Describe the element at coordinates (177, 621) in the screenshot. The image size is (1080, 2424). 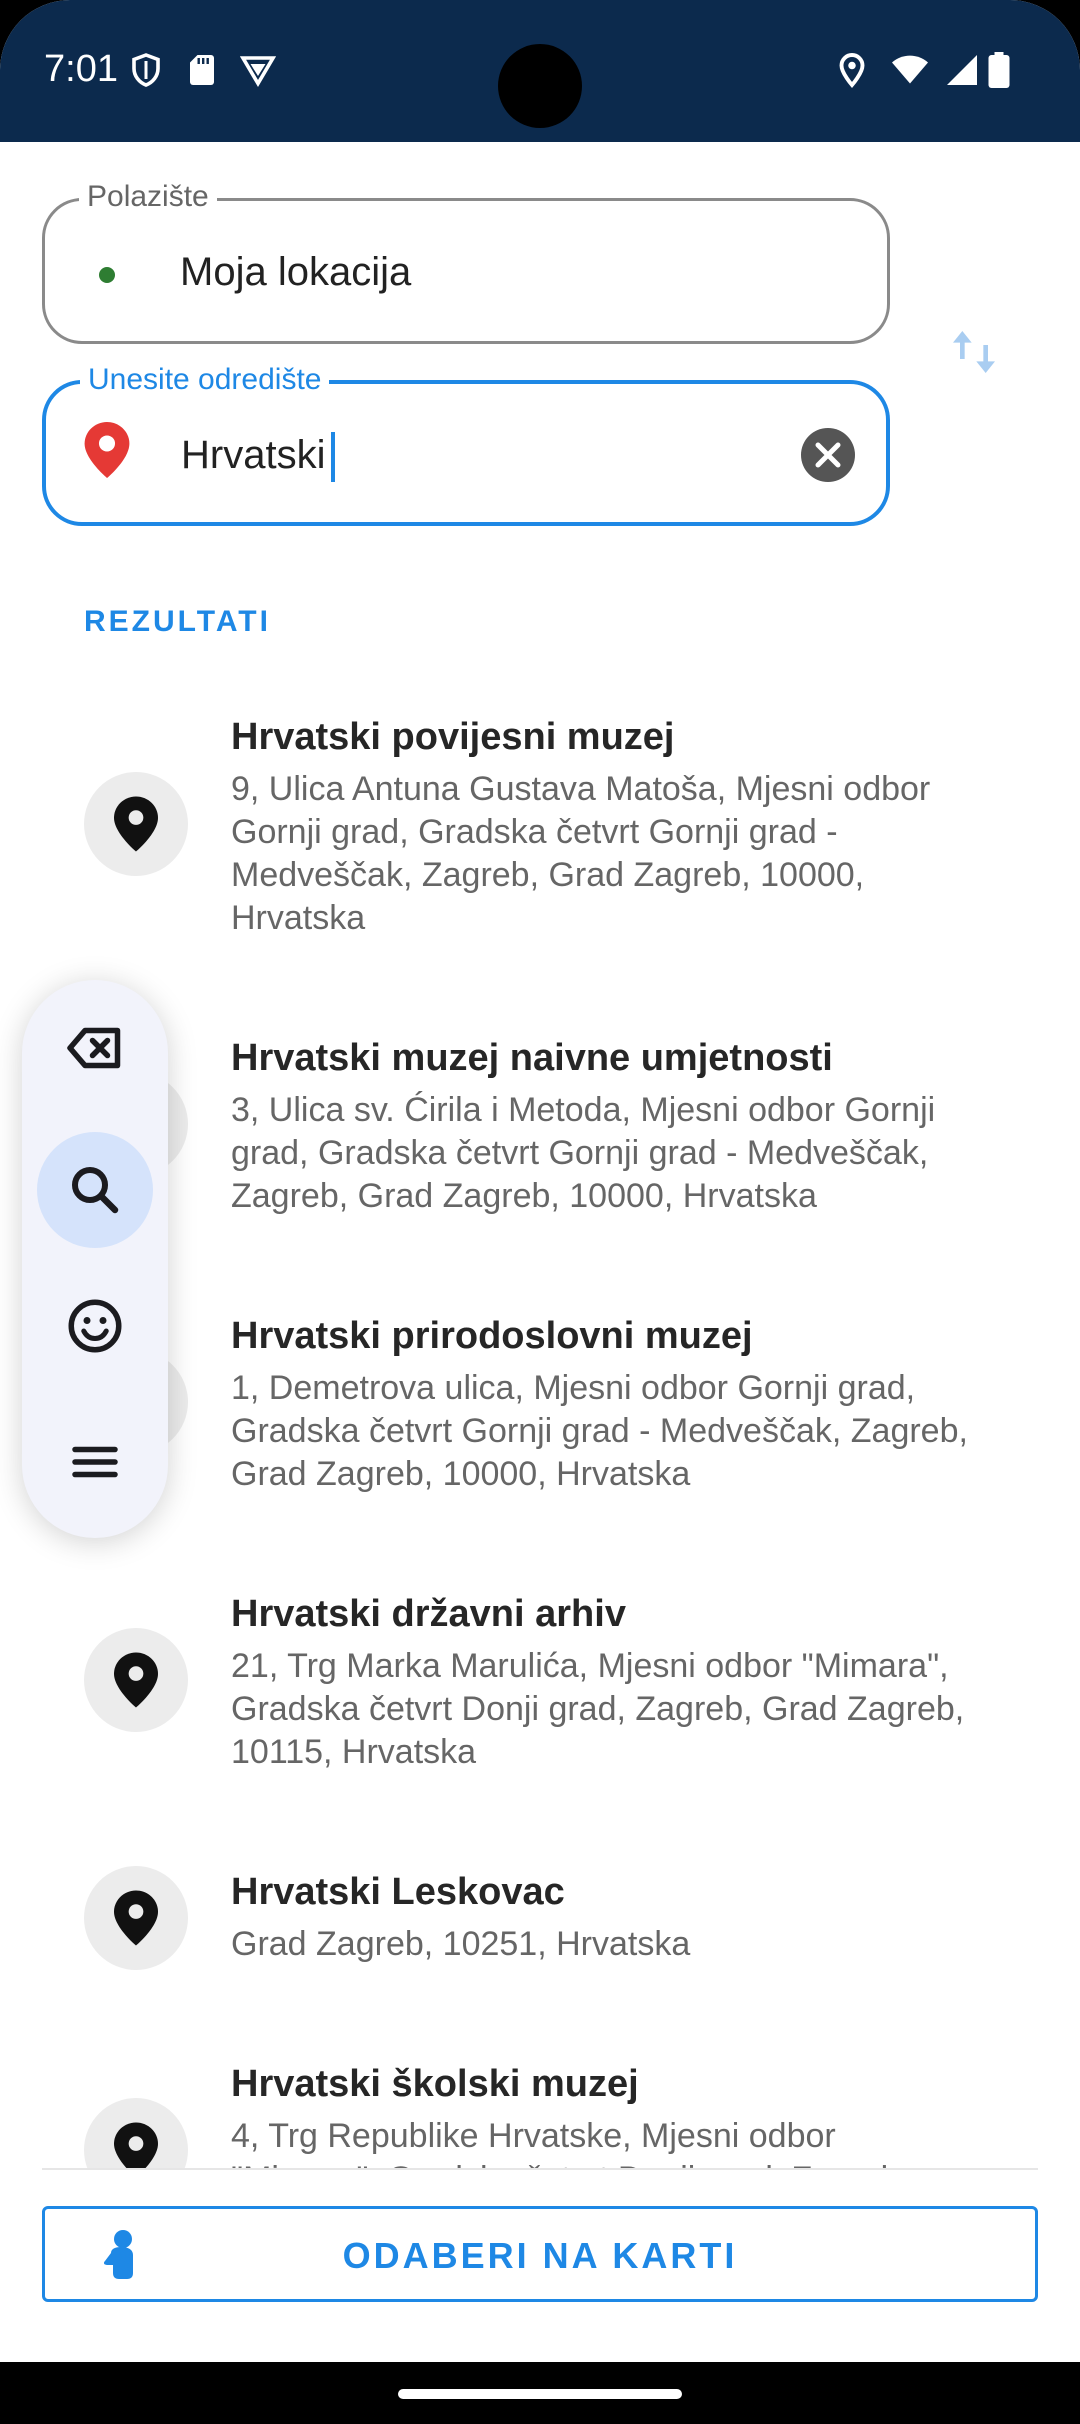
I see `results-header: REZULTATI` at that location.